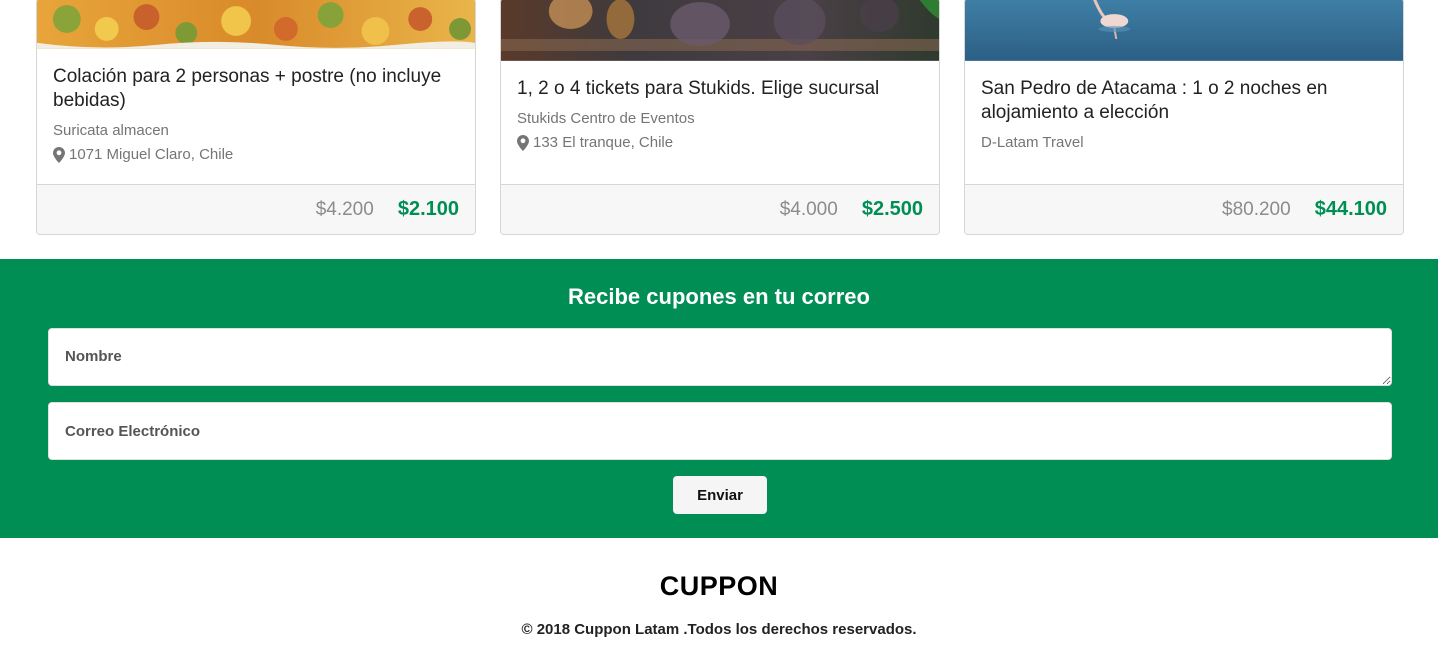  What do you see at coordinates (603, 142) in the screenshot?
I see `deal-address-text: 133 El tranque, Chile` at bounding box center [603, 142].